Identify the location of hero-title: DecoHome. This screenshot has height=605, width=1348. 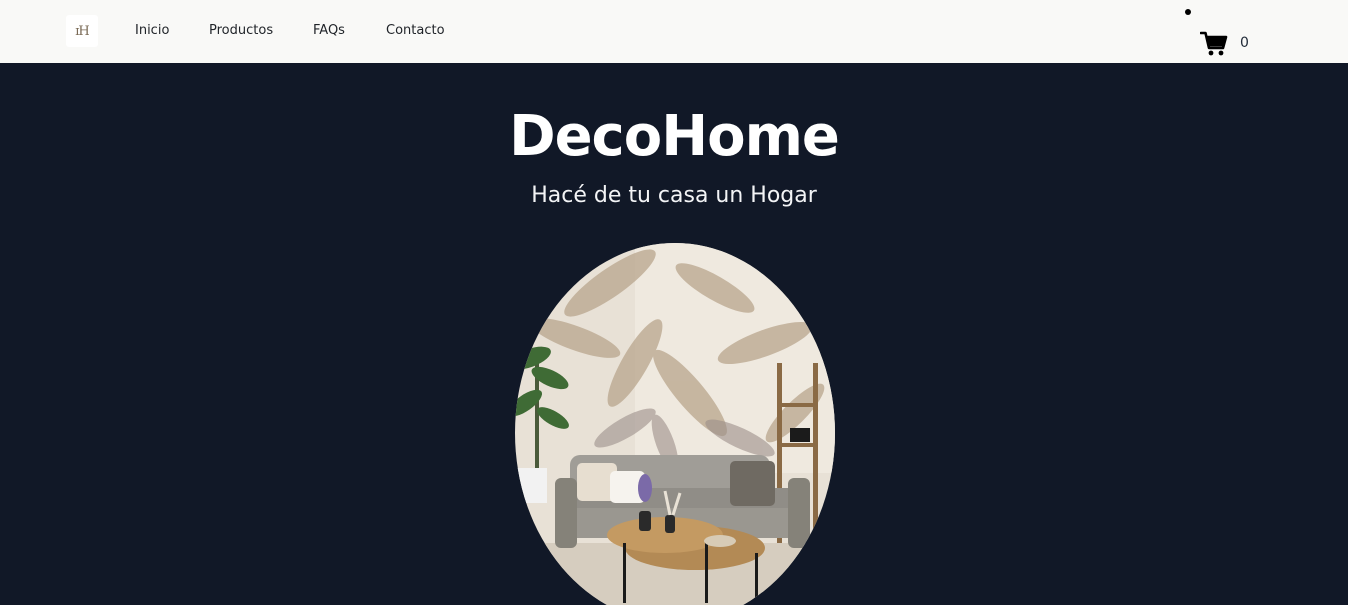
(674, 136).